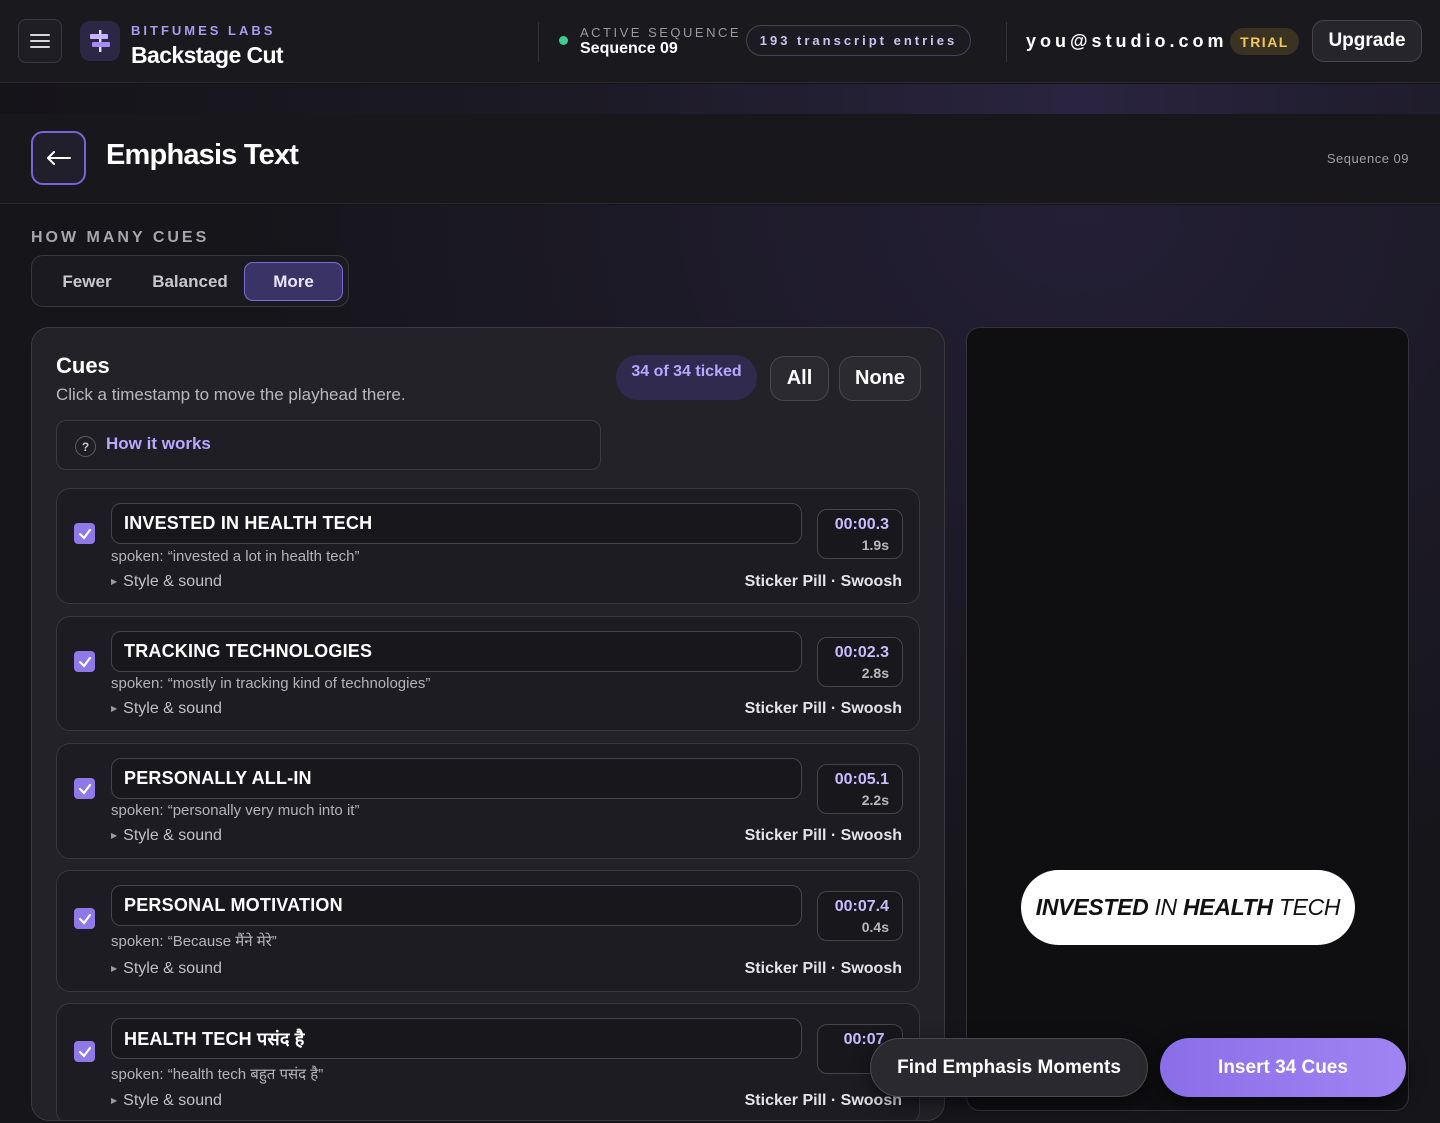 The width and height of the screenshot is (1440, 1123). Describe the element at coordinates (860, 534) in the screenshot. I see `cue-timestamp-button: 00:00.3 1.9s` at that location.